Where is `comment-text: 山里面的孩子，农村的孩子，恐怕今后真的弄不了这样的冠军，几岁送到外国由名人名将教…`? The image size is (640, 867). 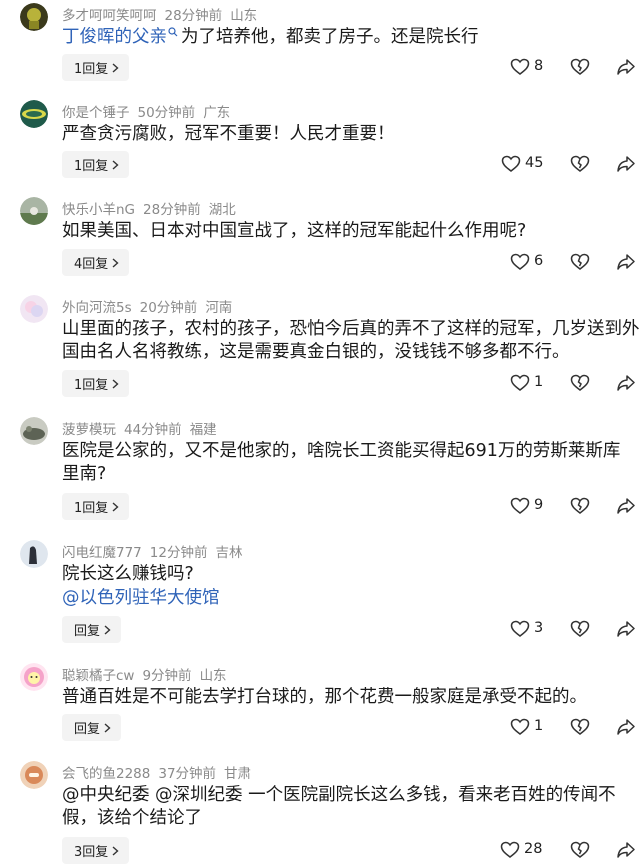 comment-text: 山里面的孩子，农村的孩子，恐怕今后真的弄不了这样的冠军，几岁送到外国由名人名将教… is located at coordinates (351, 340).